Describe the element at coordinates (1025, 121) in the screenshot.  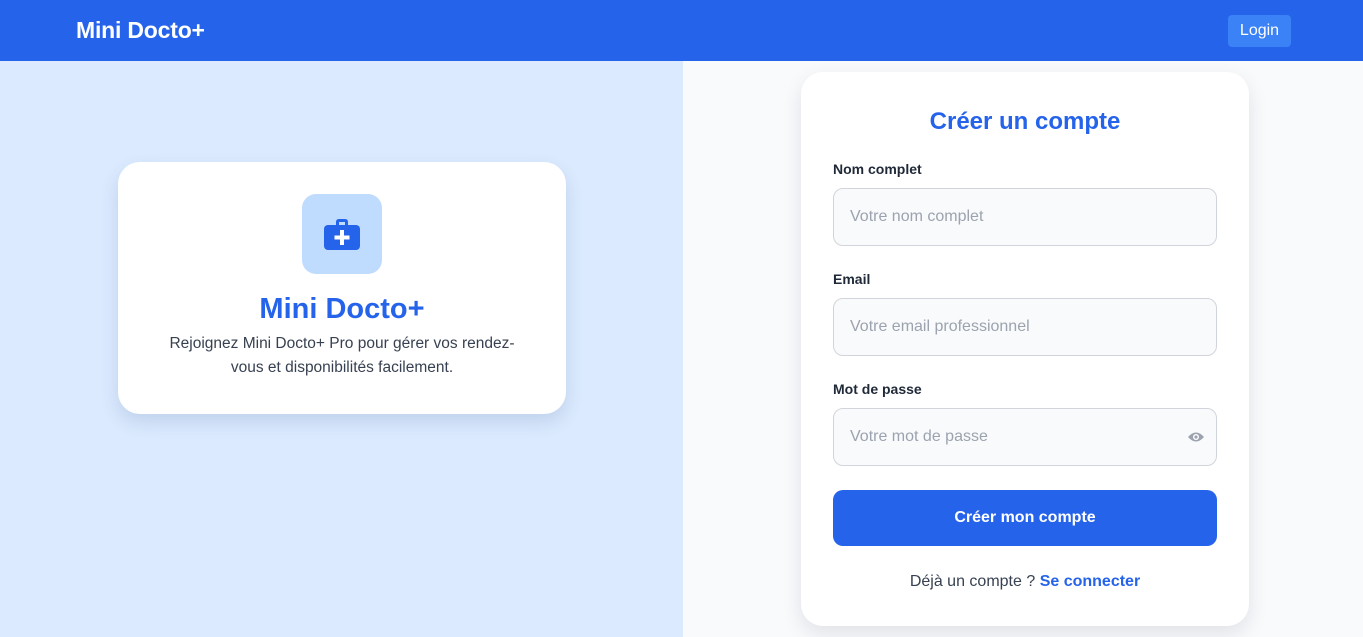
I see `form-title: Créer un compte` at that location.